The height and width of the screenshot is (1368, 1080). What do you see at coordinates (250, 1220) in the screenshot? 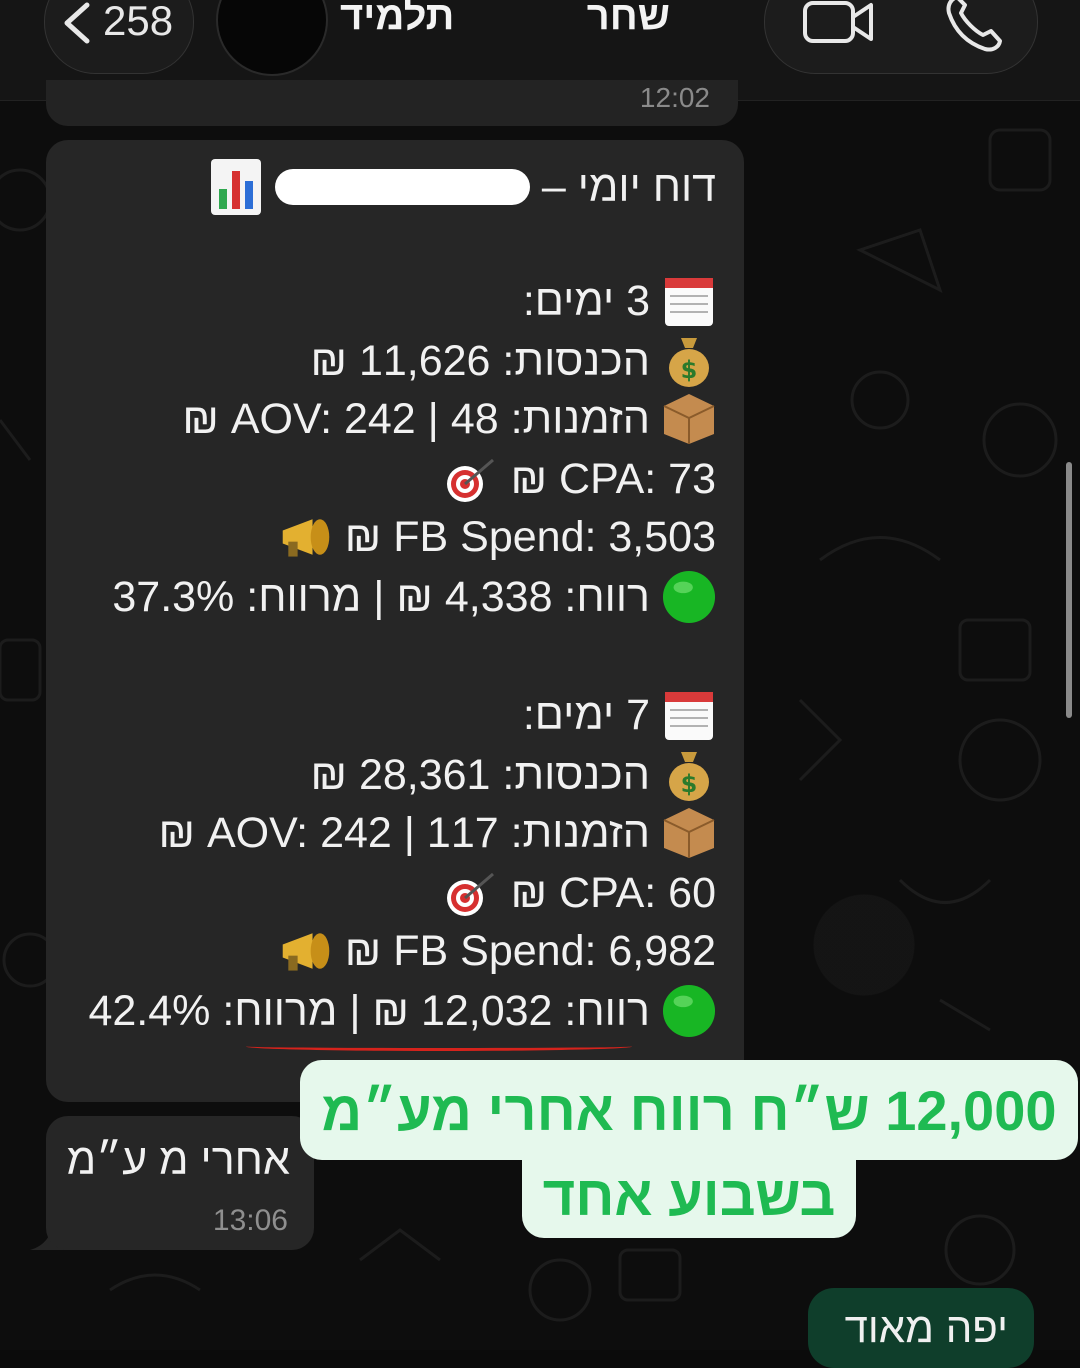
I see `message-timestamp: 13:06` at bounding box center [250, 1220].